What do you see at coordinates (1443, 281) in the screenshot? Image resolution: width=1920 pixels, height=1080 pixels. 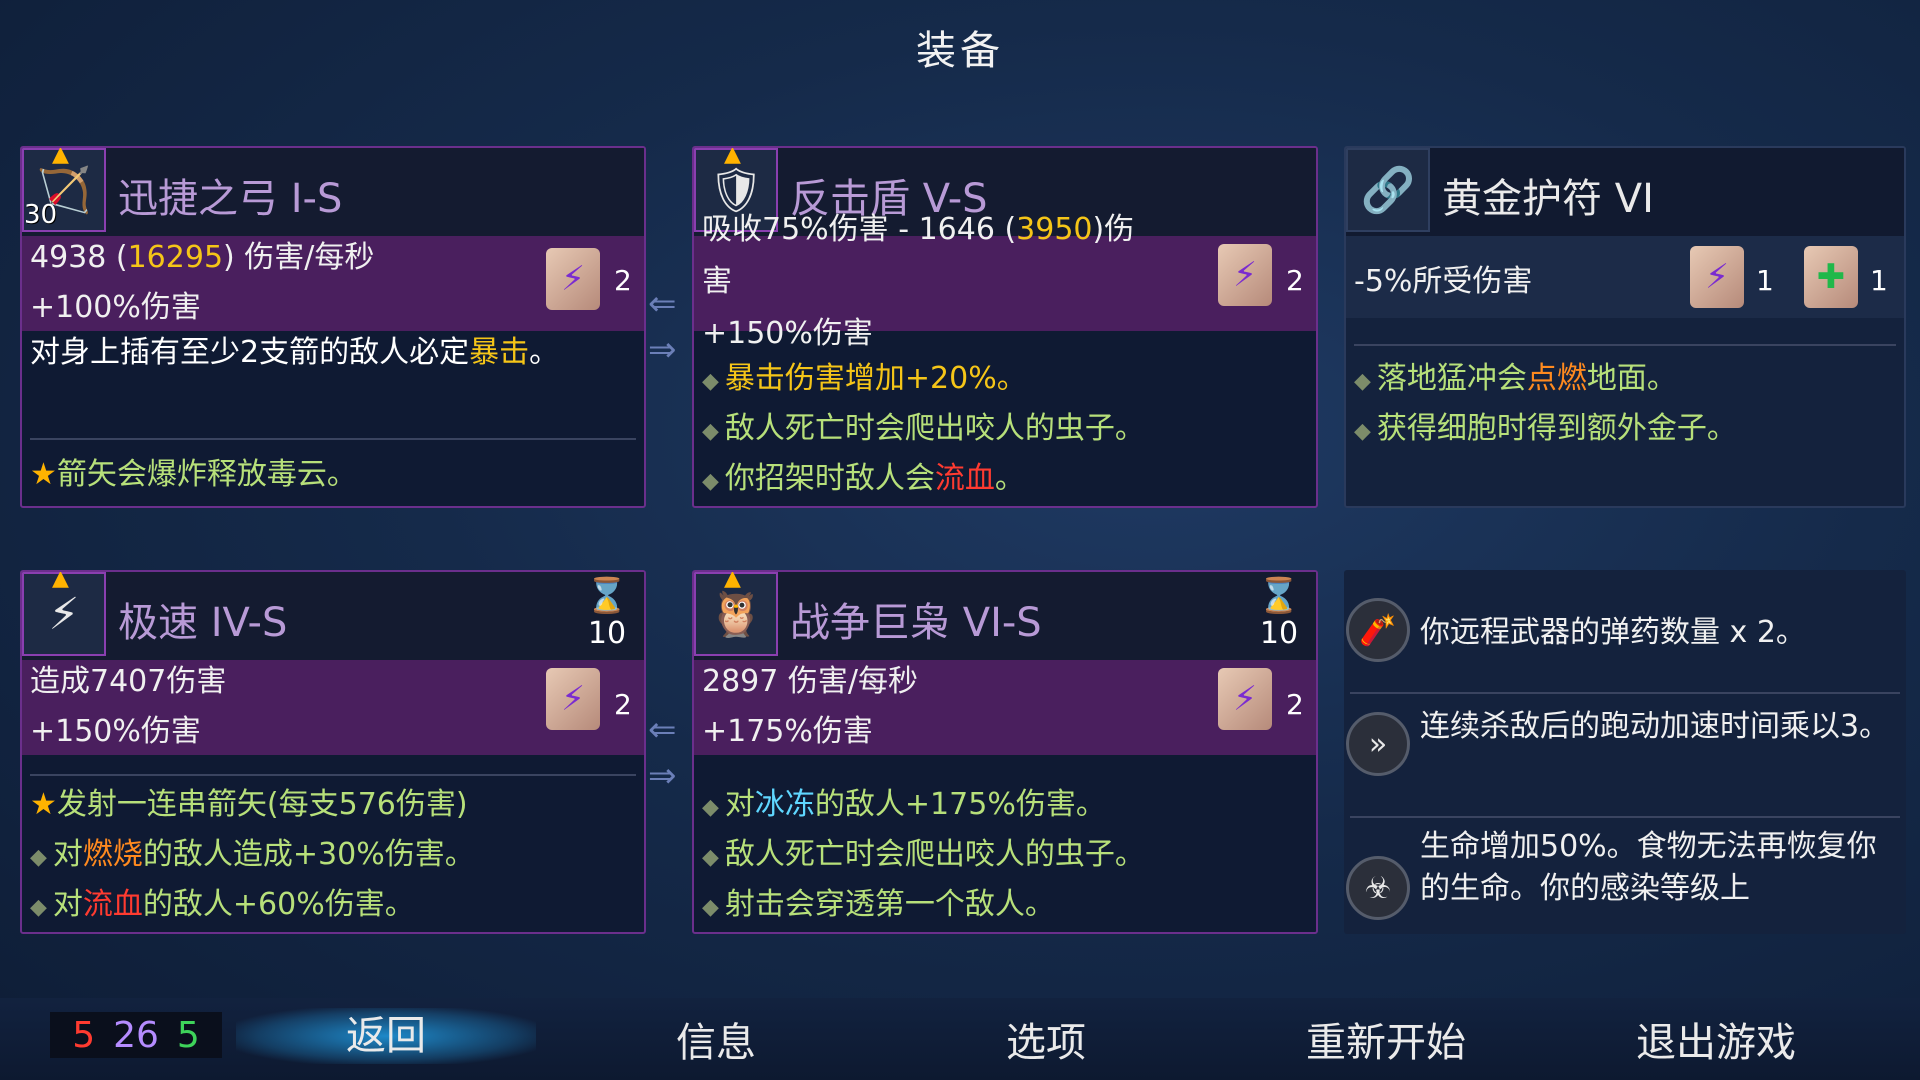 I see `item-defense: -5%所受伤害` at bounding box center [1443, 281].